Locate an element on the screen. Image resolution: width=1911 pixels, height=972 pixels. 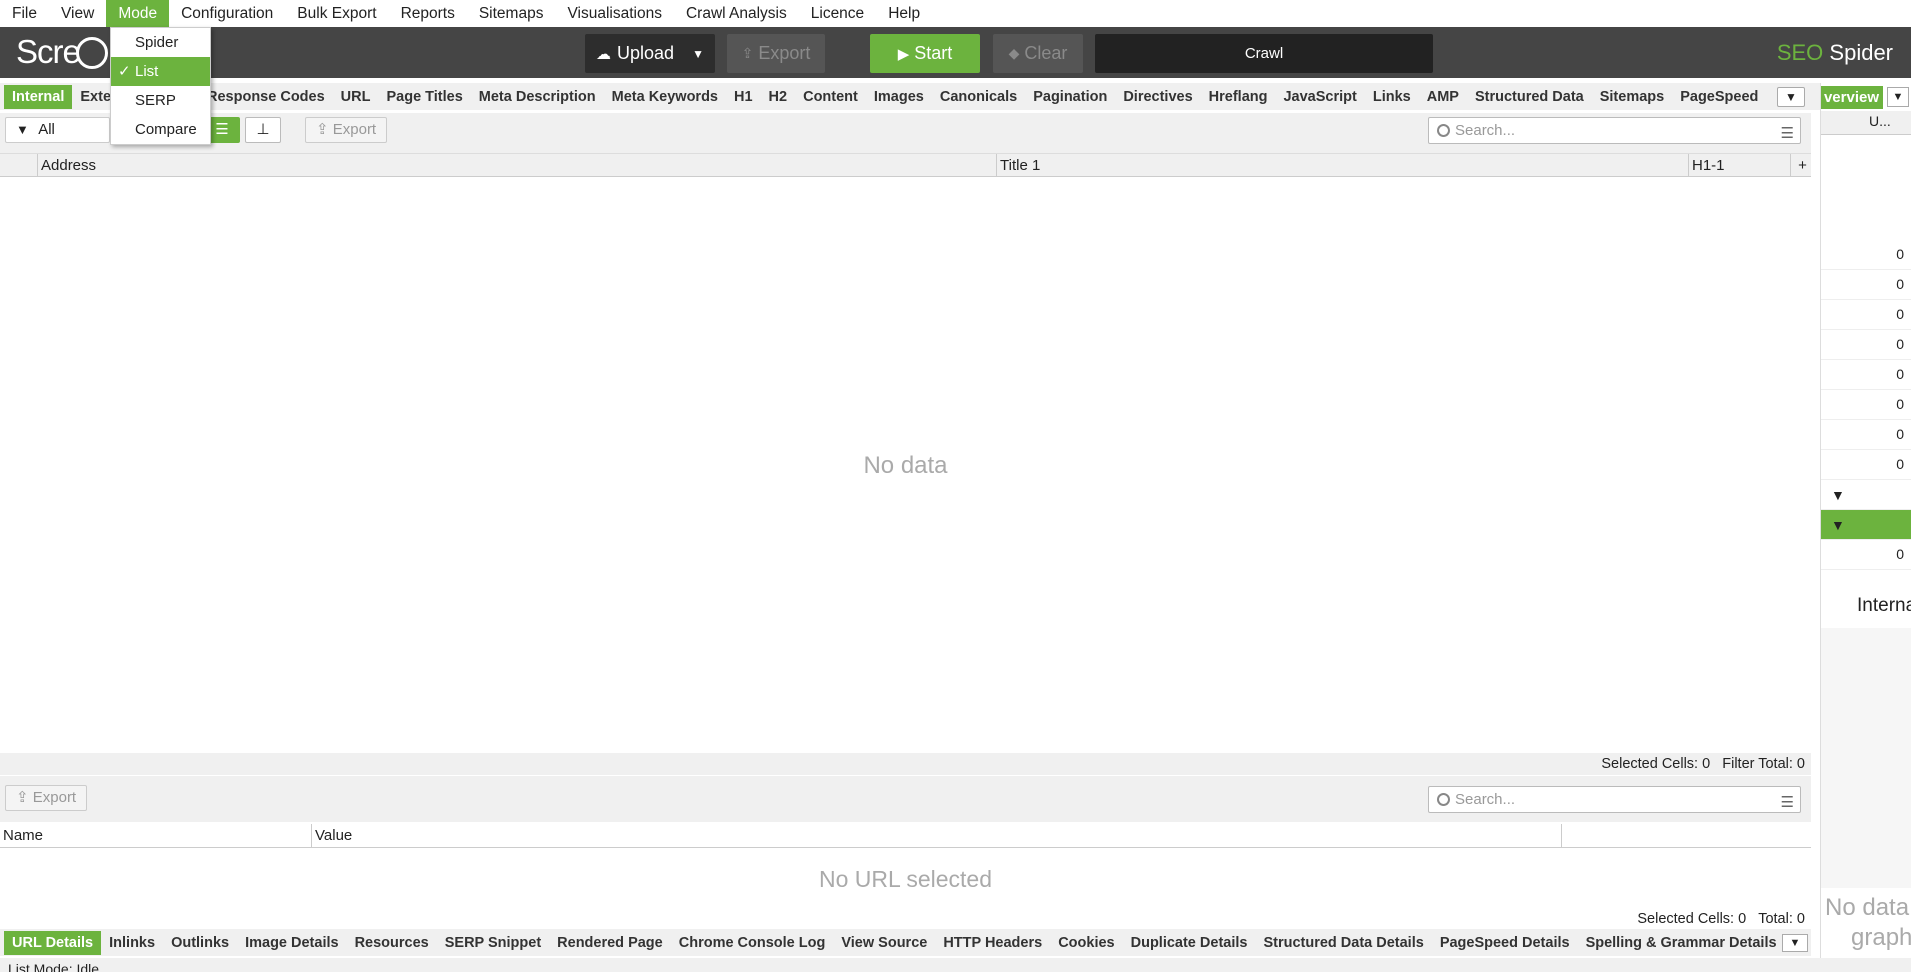
filter-export-button: ⇪ Export is located at coordinates (346, 130).